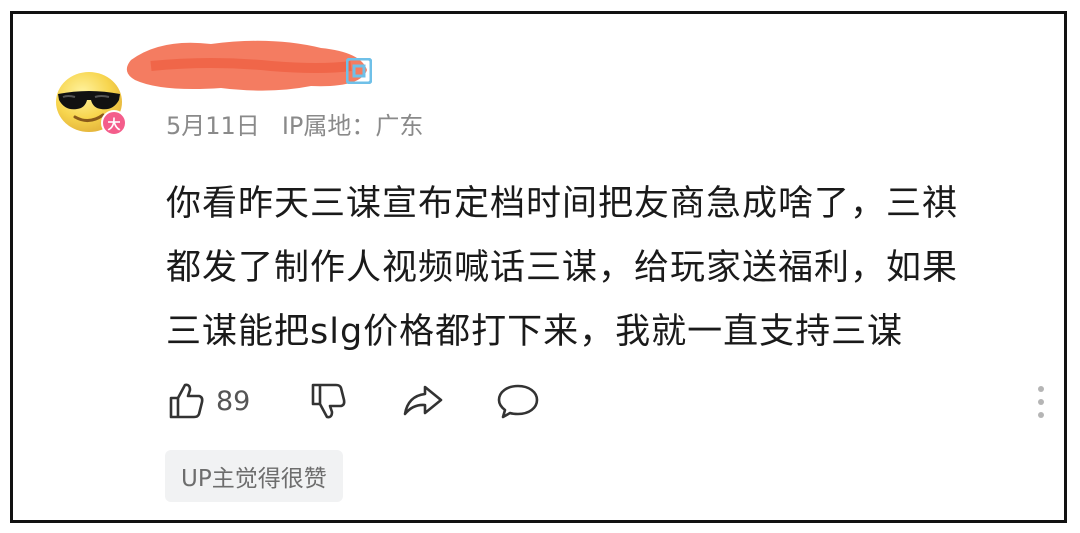 This screenshot has height=533, width=1080. I want to click on comment-icon, so click(518, 401).